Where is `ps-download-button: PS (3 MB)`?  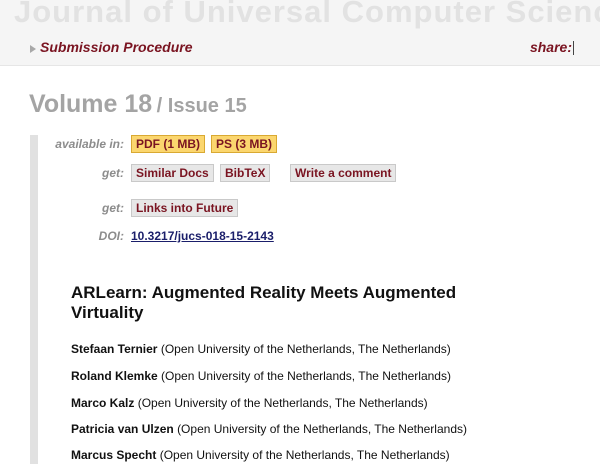 ps-download-button: PS (3 MB) is located at coordinates (244, 144).